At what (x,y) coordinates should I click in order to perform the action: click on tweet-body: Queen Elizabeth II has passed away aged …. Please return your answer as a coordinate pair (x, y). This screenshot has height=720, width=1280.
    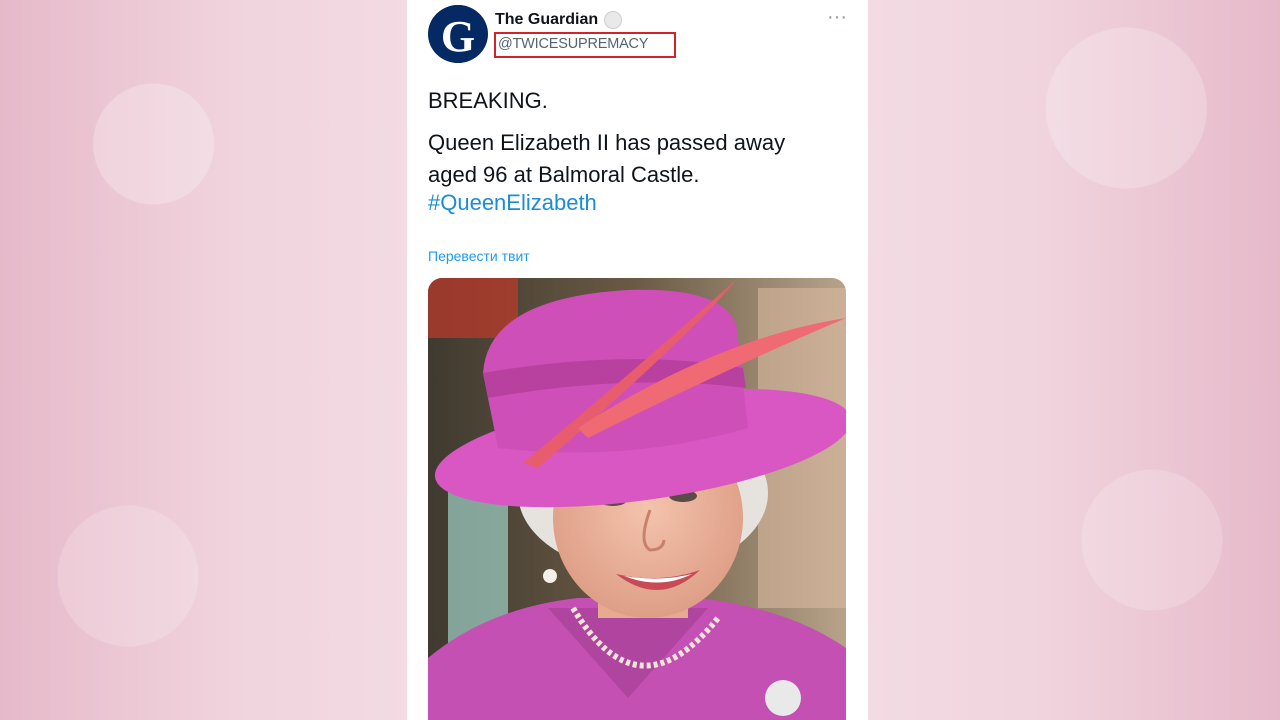
    Looking at the image, I should click on (607, 158).